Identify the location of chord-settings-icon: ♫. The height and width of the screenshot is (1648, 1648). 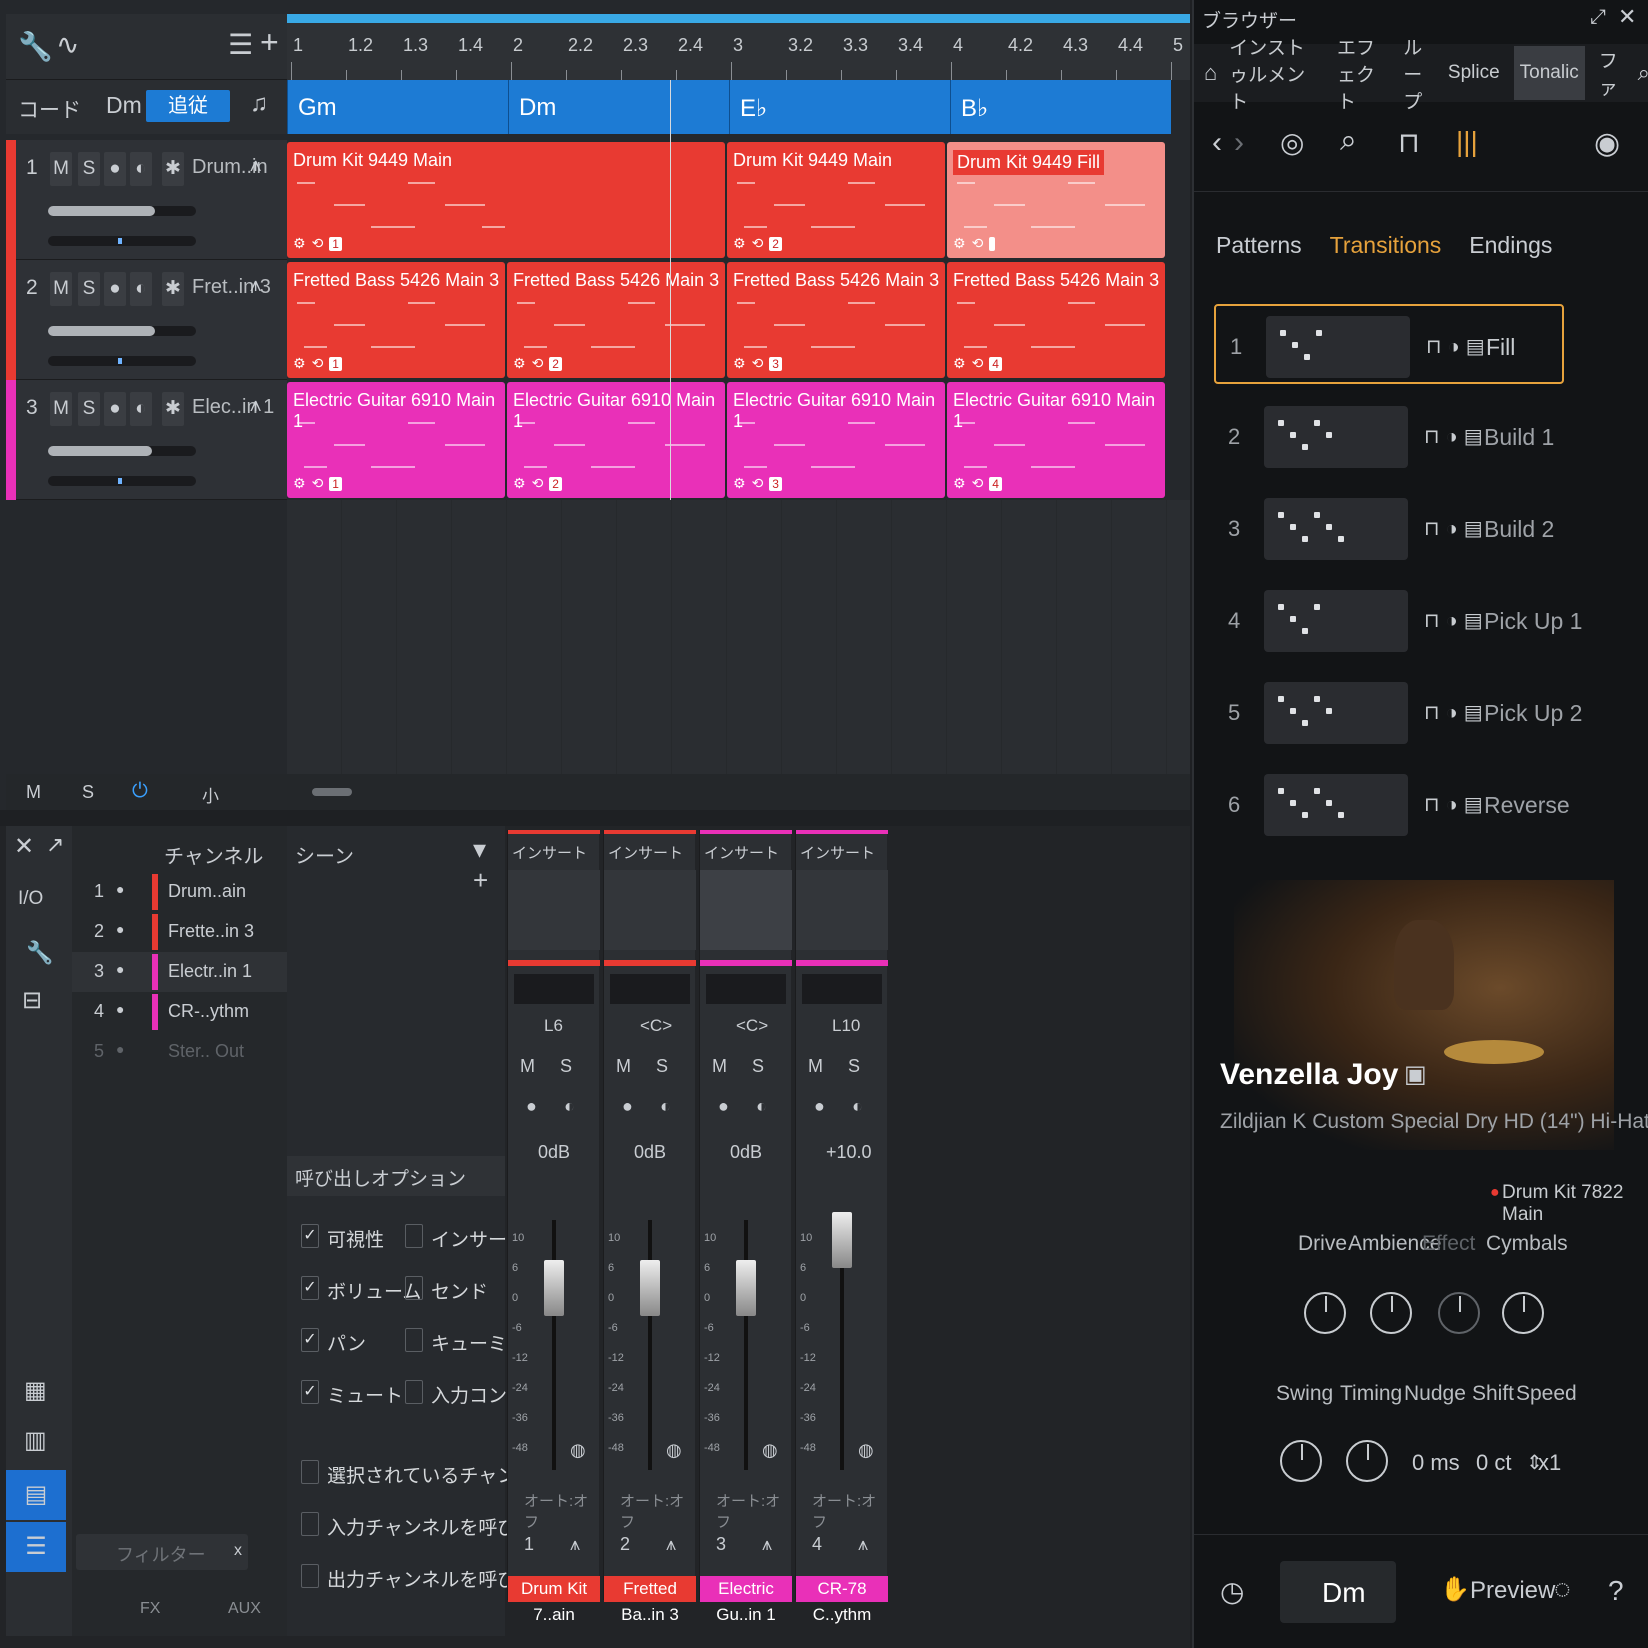
(259, 104).